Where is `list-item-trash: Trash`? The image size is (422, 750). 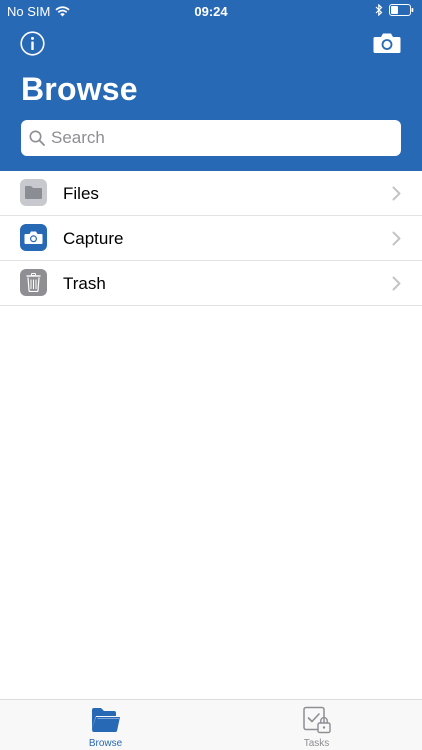
list-item-trash: Trash is located at coordinates (211, 283).